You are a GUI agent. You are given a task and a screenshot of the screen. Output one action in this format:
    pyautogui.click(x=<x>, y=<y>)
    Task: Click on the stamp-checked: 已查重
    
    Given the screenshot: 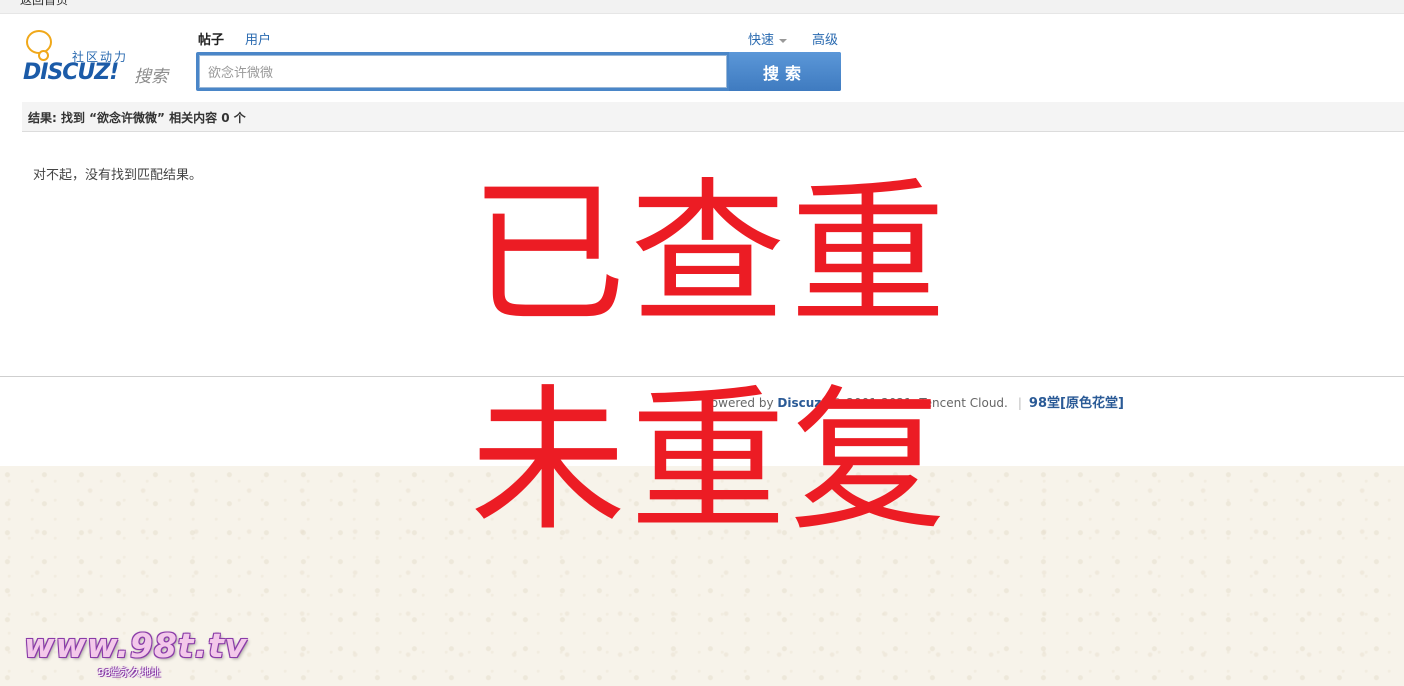 What is the action you would take?
    pyautogui.click(x=710, y=254)
    